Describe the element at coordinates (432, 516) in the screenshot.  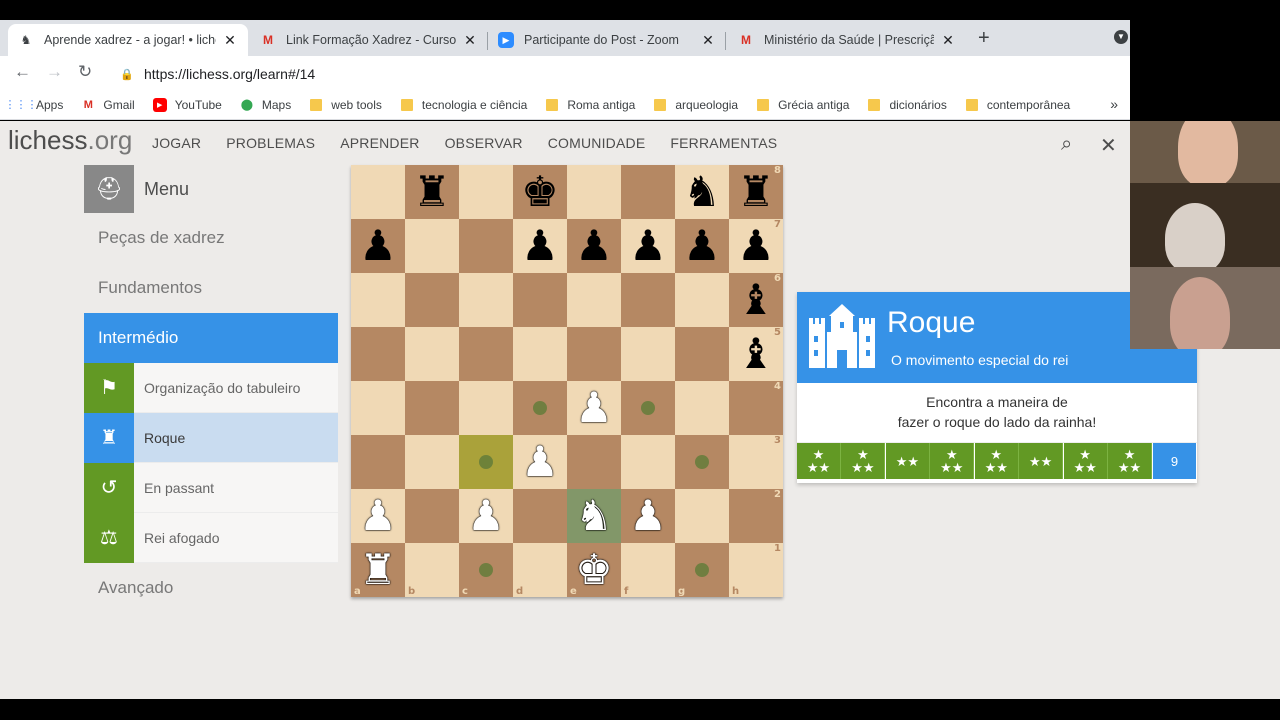
I see `square-b2` at that location.